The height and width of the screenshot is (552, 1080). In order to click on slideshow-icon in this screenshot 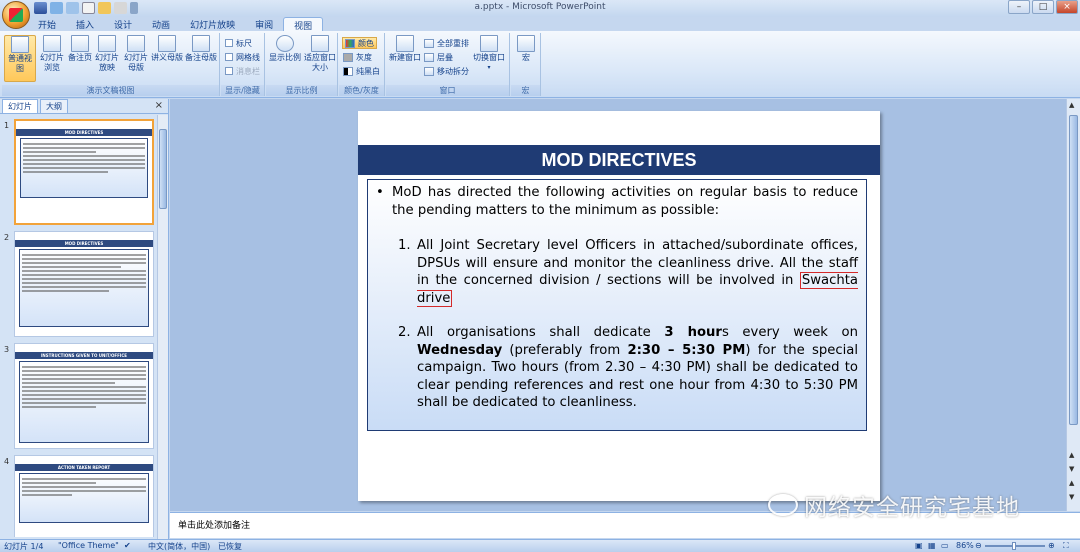, I will do `click(107, 43)`.